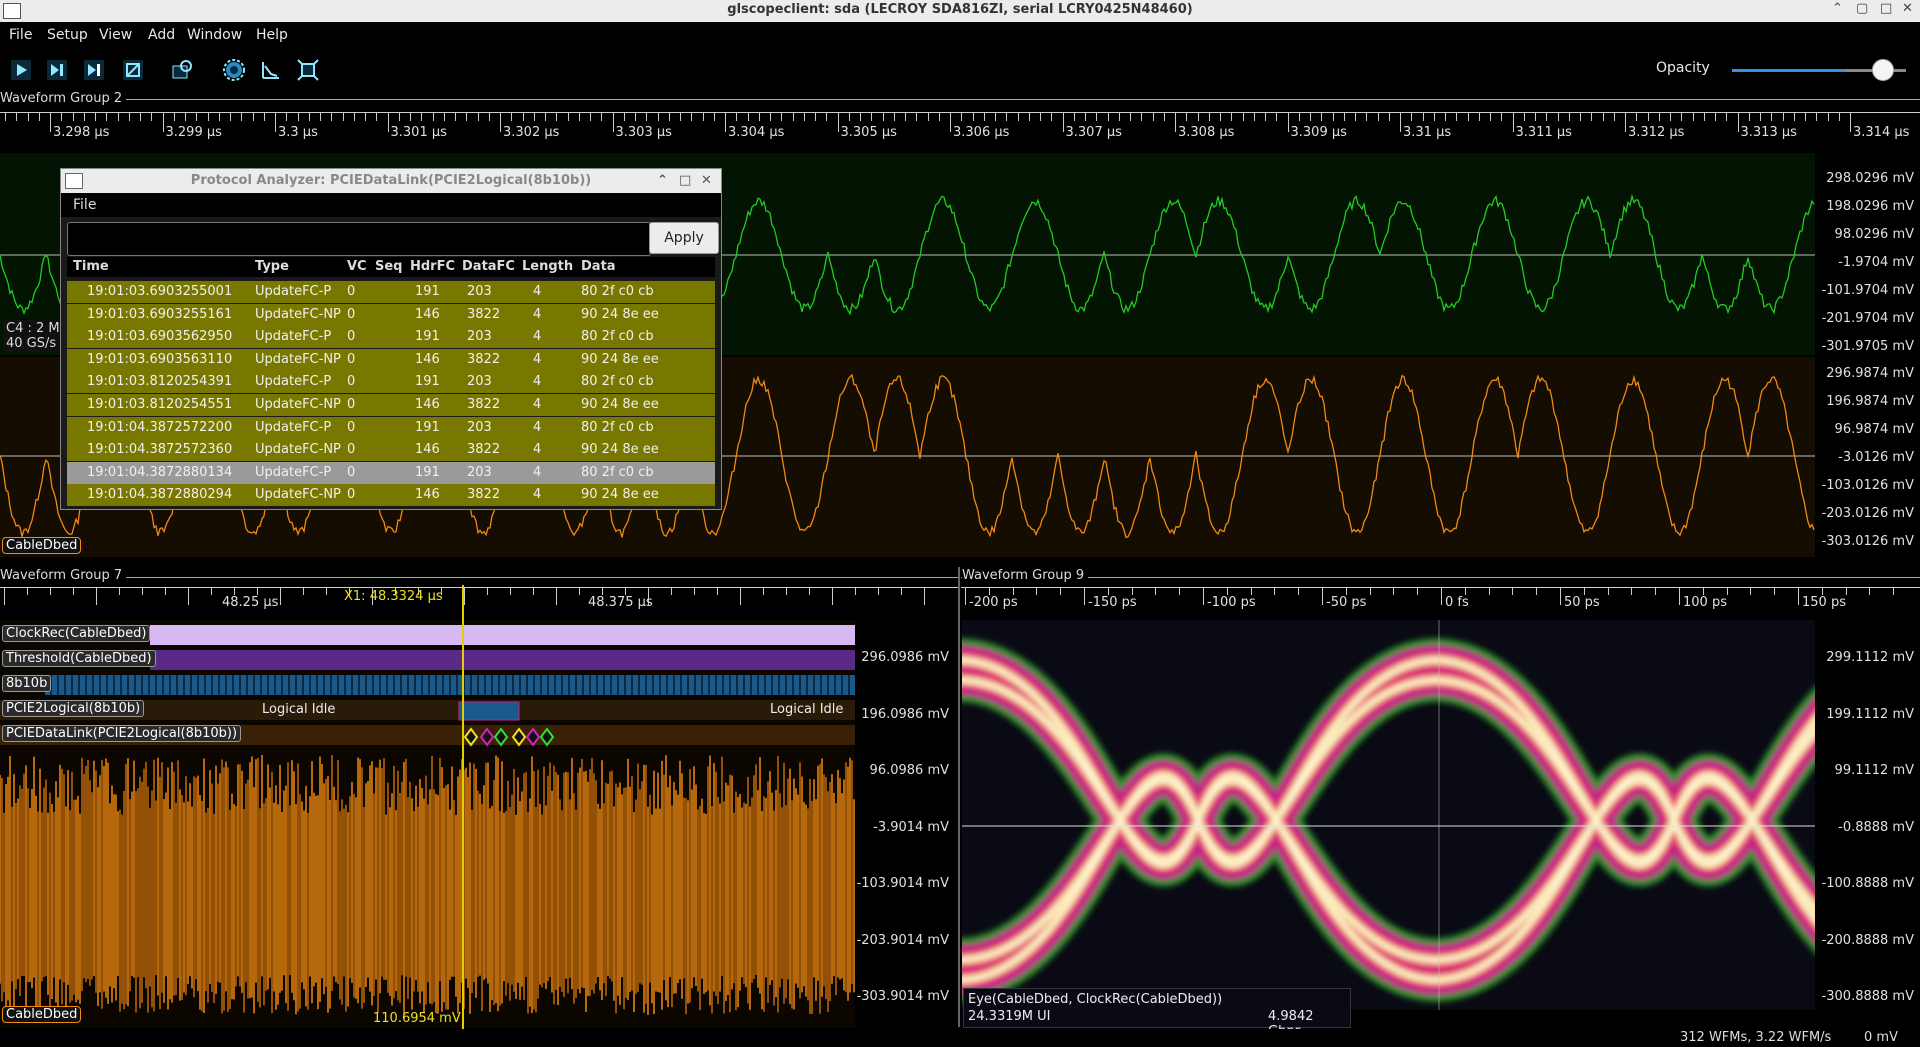  I want to click on track-label: ClockRec(CableDbed), so click(76, 633).